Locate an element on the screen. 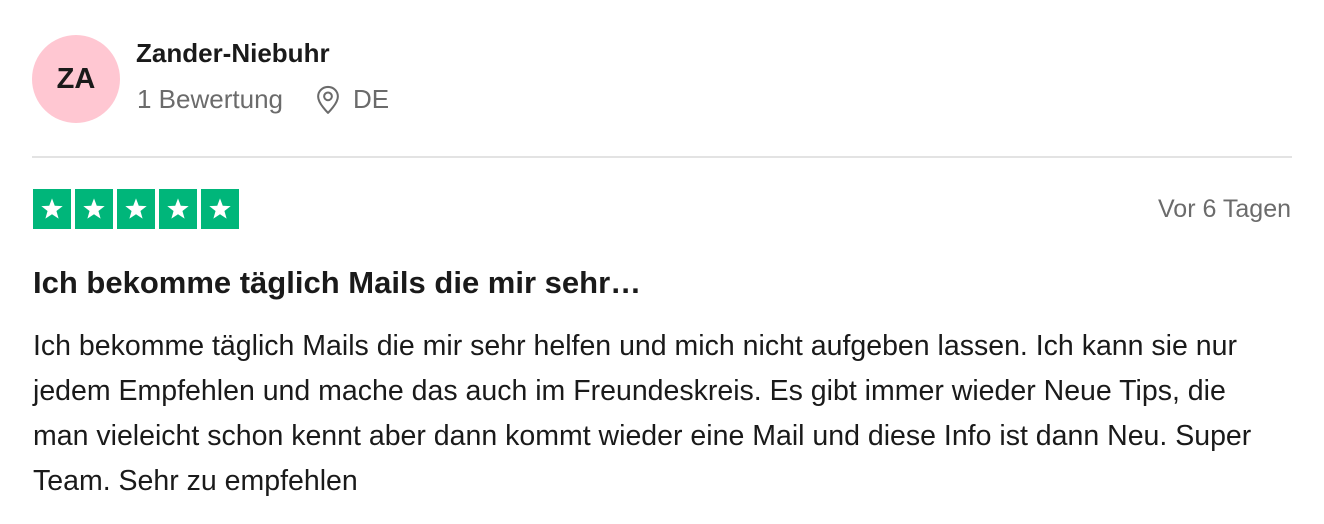 The height and width of the screenshot is (524, 1324). star-rating is located at coordinates (136, 209).